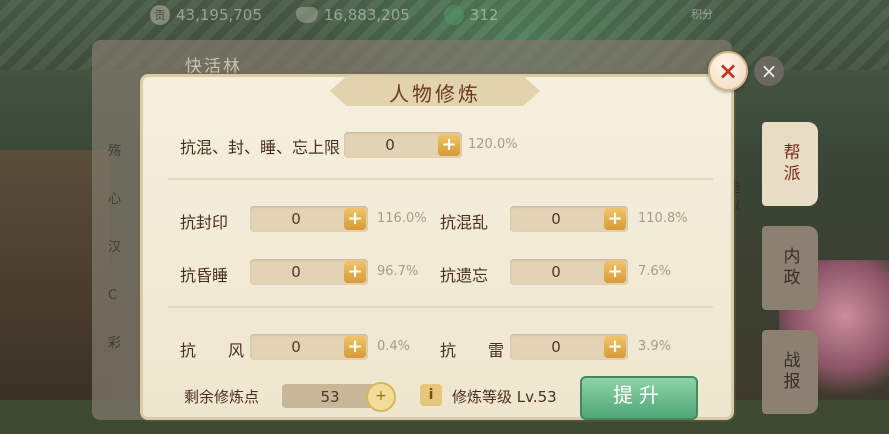 The width and height of the screenshot is (889, 434). I want to click on tab-battle-report: 战报, so click(790, 372).